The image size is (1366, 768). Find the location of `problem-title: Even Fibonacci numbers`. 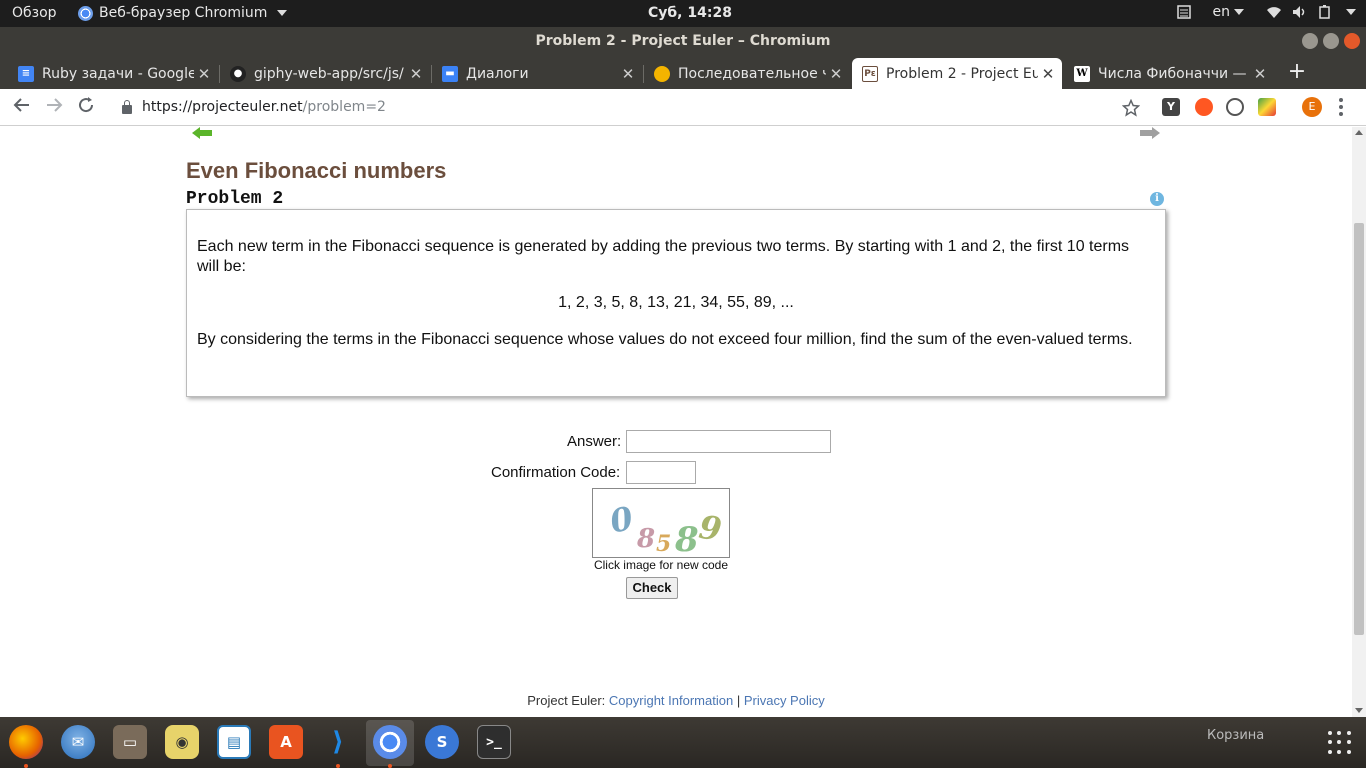

problem-title: Even Fibonacci numbers is located at coordinates (316, 170).